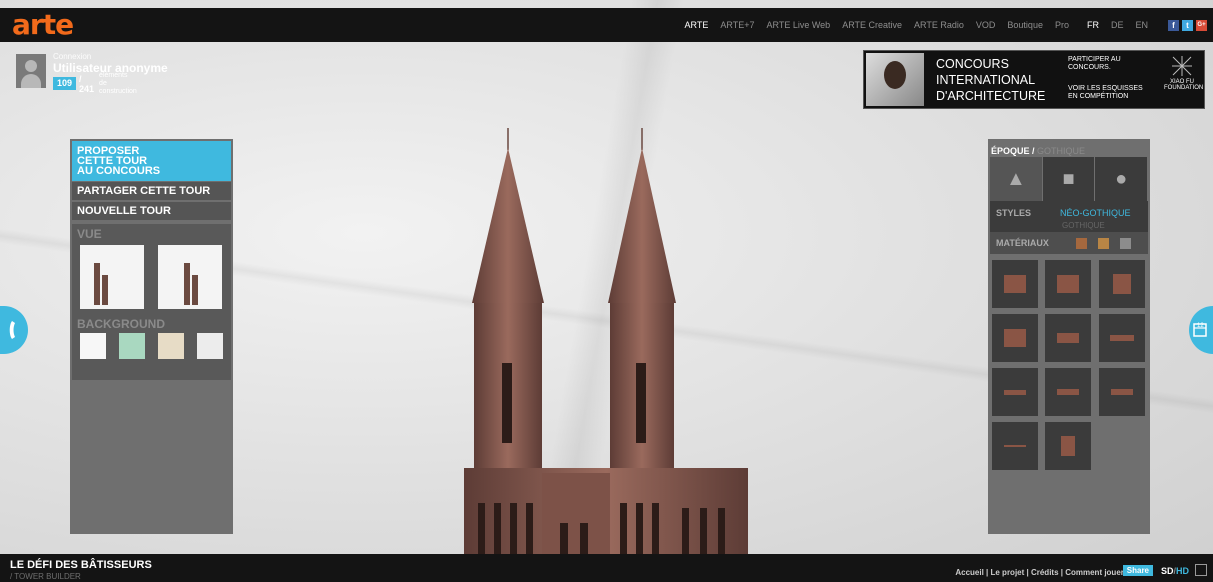 The height and width of the screenshot is (582, 1213). What do you see at coordinates (1083, 225) in the screenshot?
I see `style-gothique: GOTHIQUE` at bounding box center [1083, 225].